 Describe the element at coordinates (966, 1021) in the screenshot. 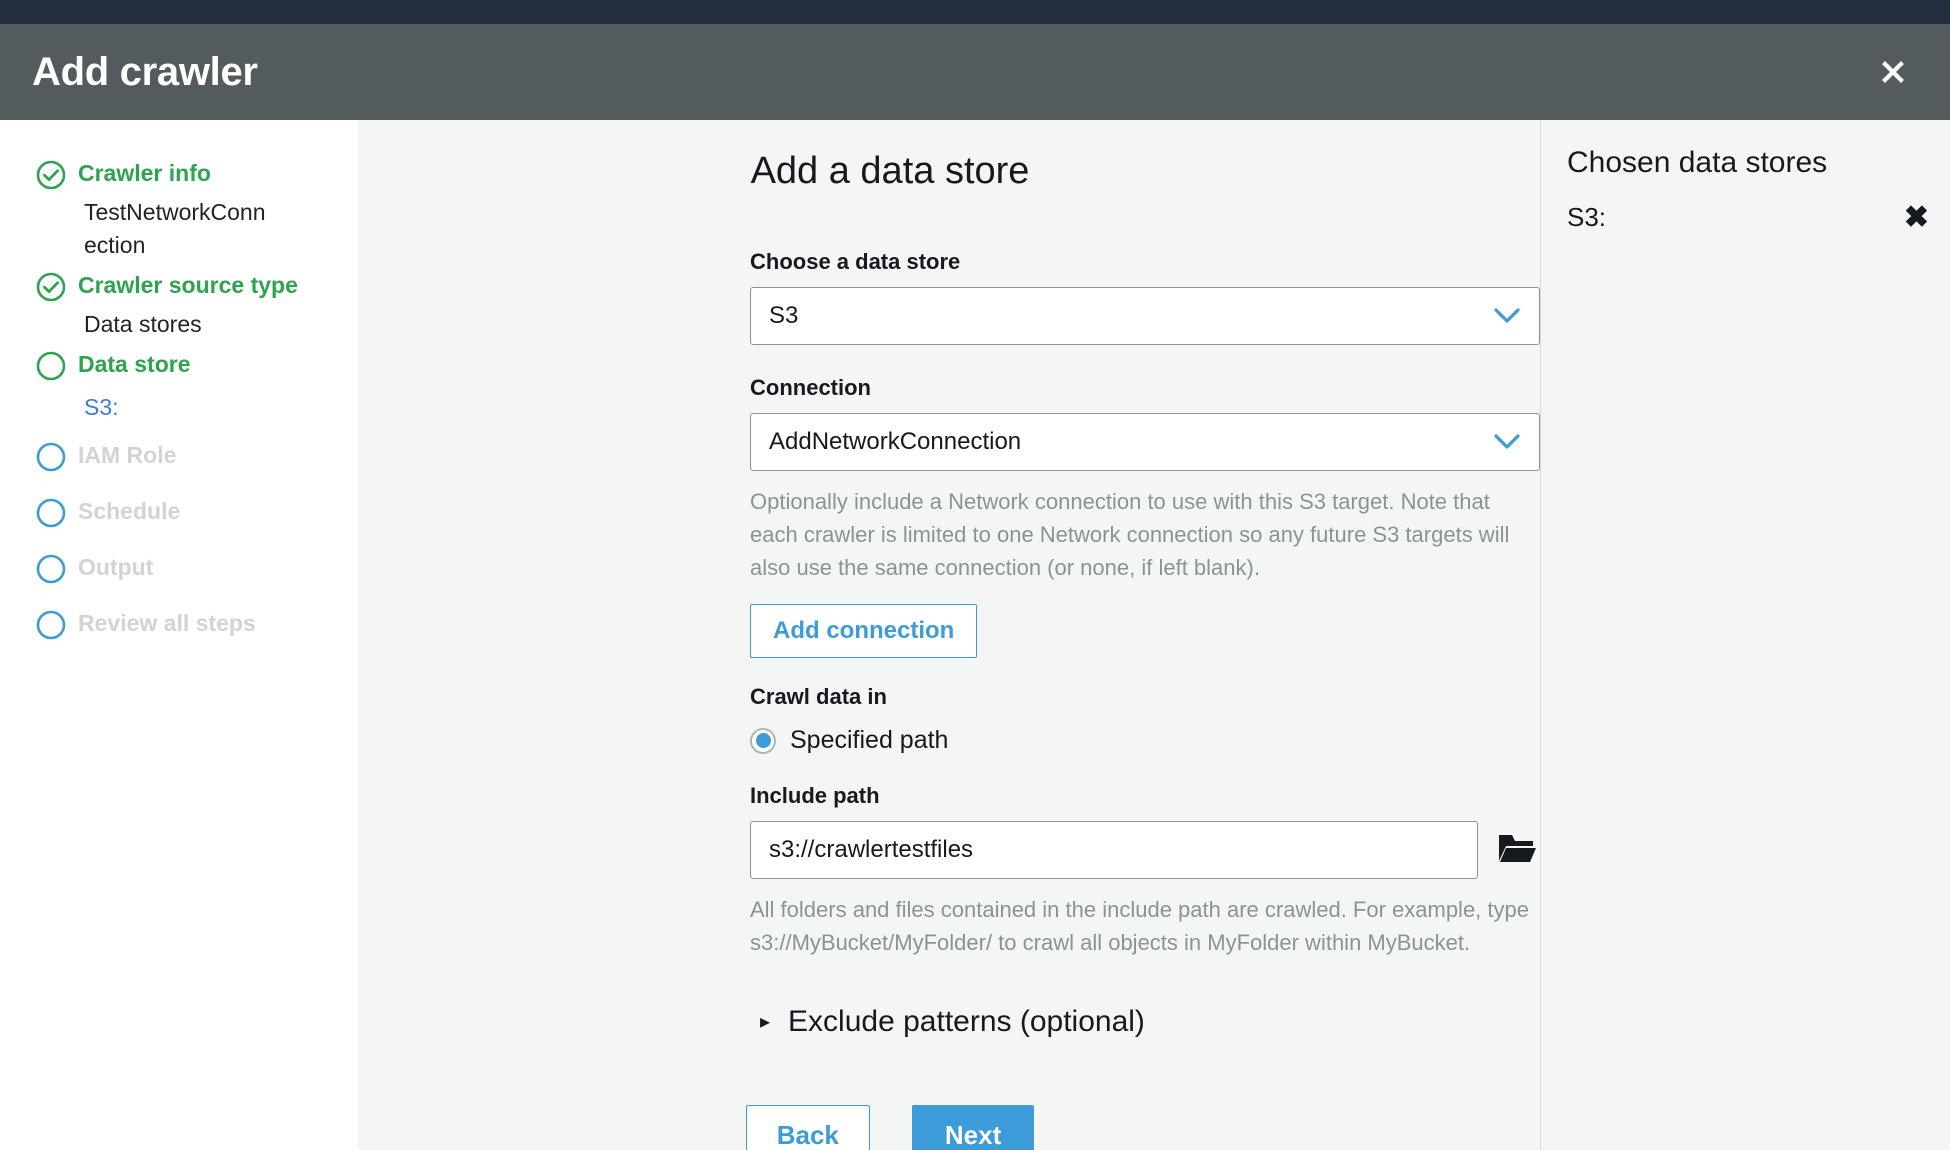

I see `exclude-patterns-label: Exclude patterns (optional)` at that location.